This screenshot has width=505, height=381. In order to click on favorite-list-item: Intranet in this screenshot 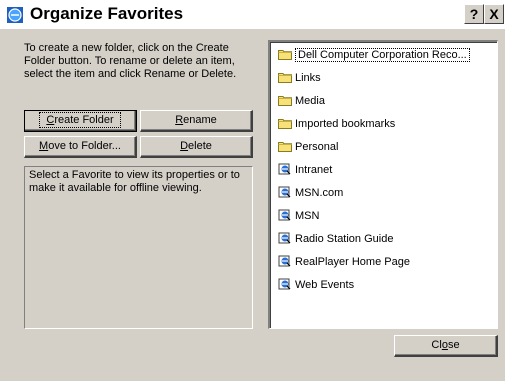, I will do `click(305, 170)`.